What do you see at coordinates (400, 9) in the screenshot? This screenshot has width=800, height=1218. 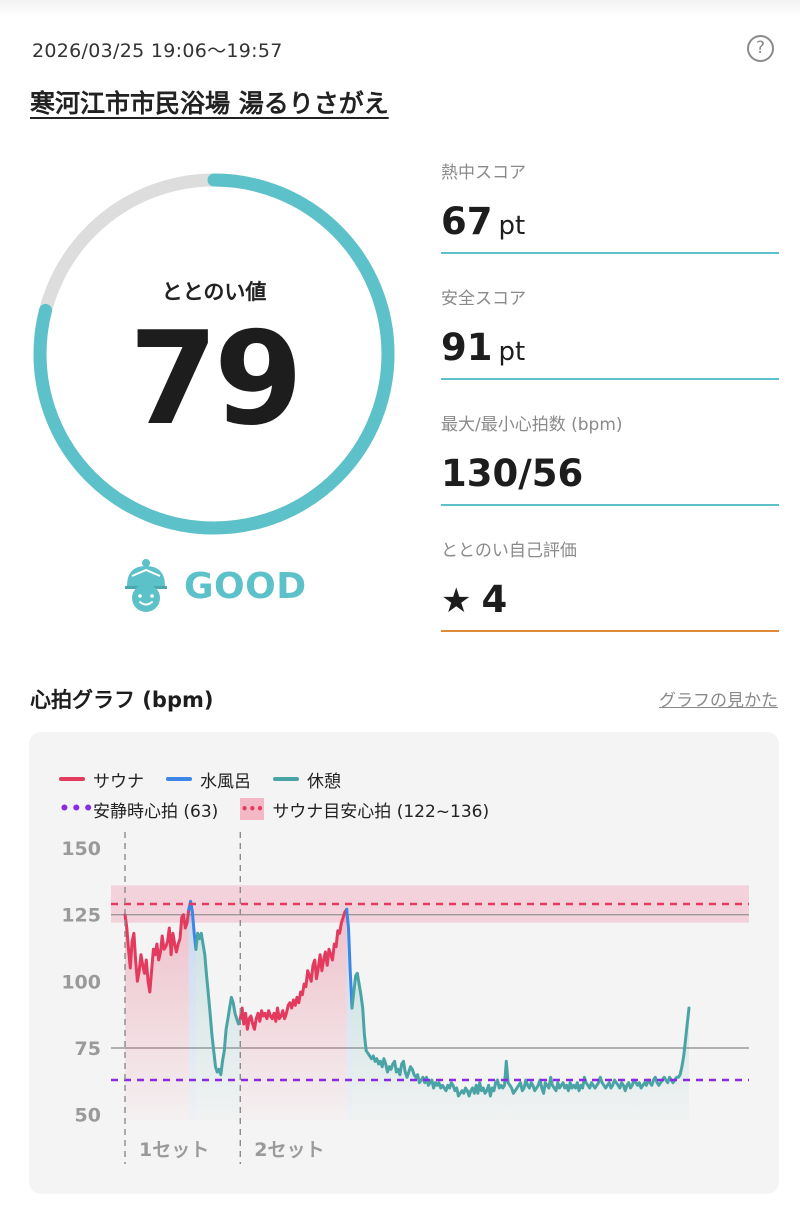 I see `top-shadow` at bounding box center [400, 9].